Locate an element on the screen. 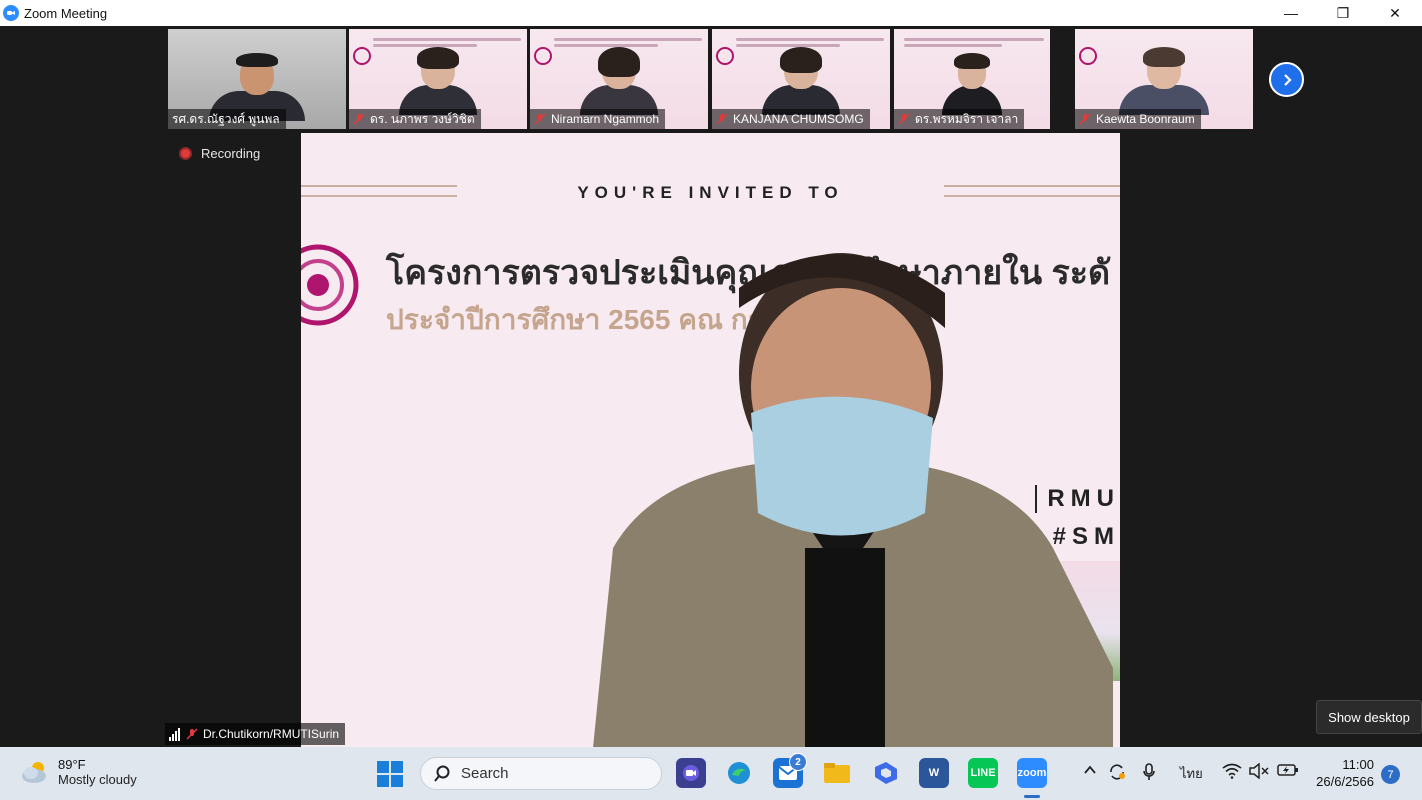 This screenshot has height=800, width=1422. taskbar-search: Search is located at coordinates (541, 773).